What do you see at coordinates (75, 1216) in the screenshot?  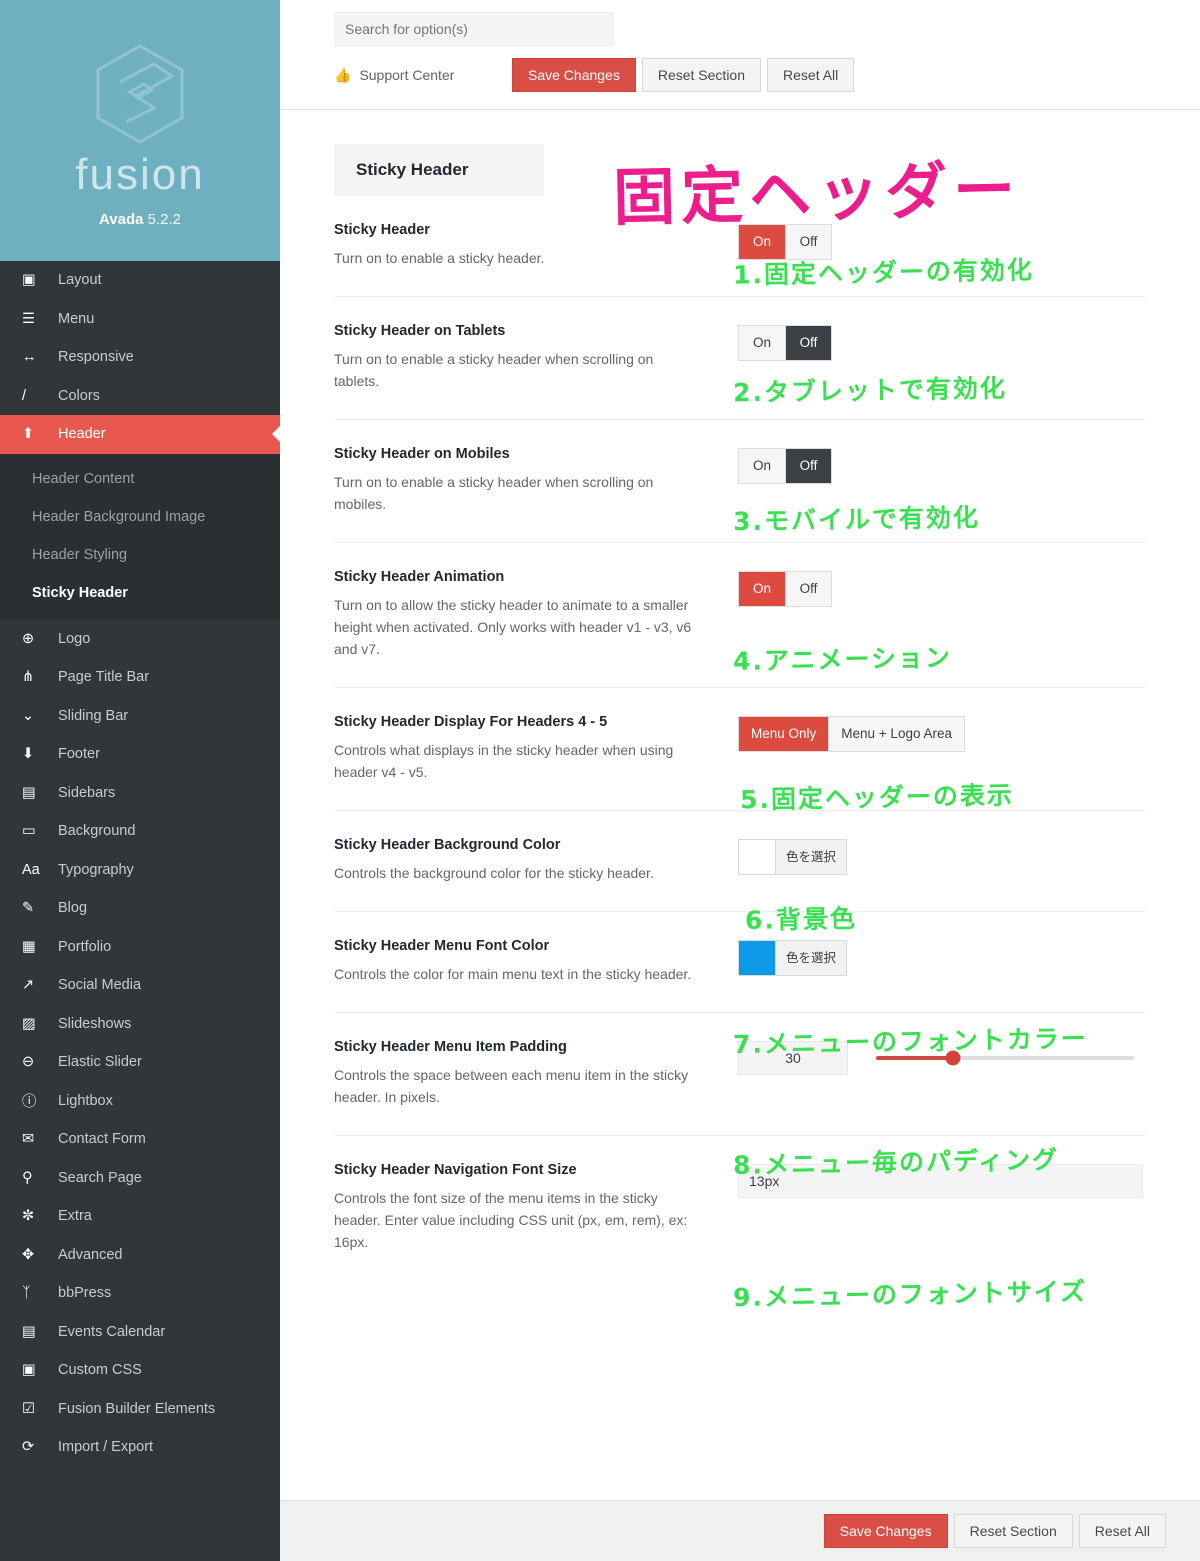 I see `sidebar-item-label: Extra` at bounding box center [75, 1216].